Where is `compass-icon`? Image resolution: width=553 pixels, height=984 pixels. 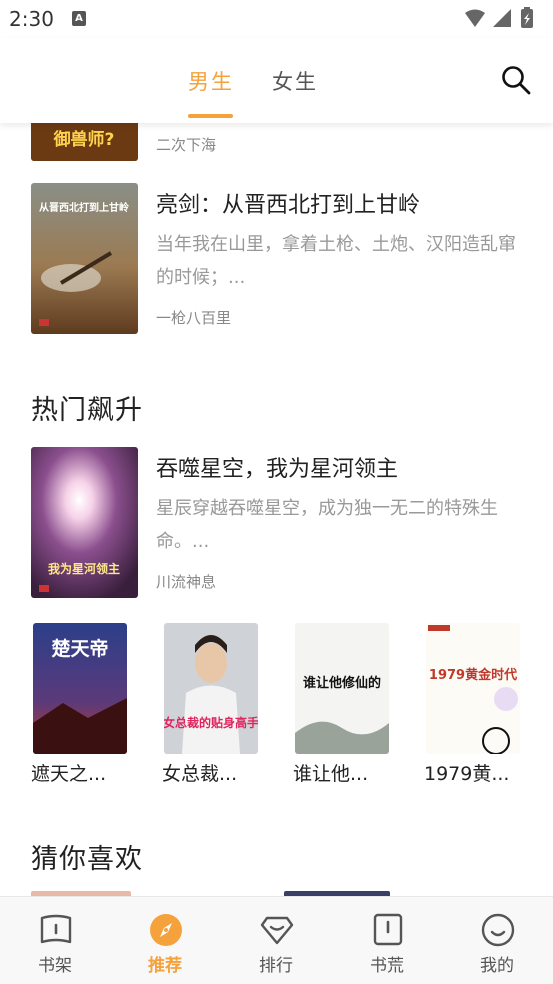
compass-icon is located at coordinates (166, 930).